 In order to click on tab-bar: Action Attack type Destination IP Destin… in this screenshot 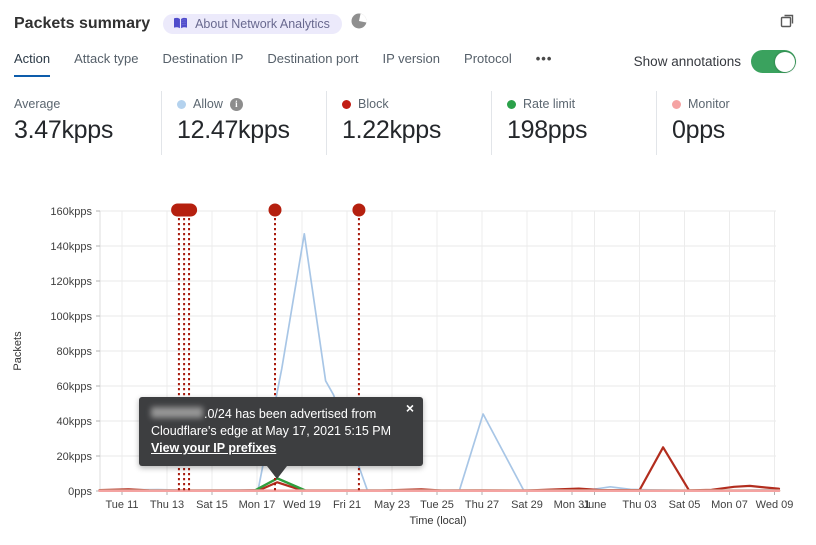, I will do `click(408, 63)`.